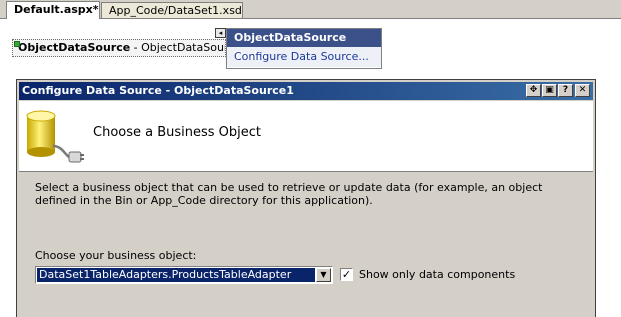 Image resolution: width=621 pixels, height=317 pixels. Describe the element at coordinates (549, 90) in the screenshot. I see `restore-button: ▣` at that location.